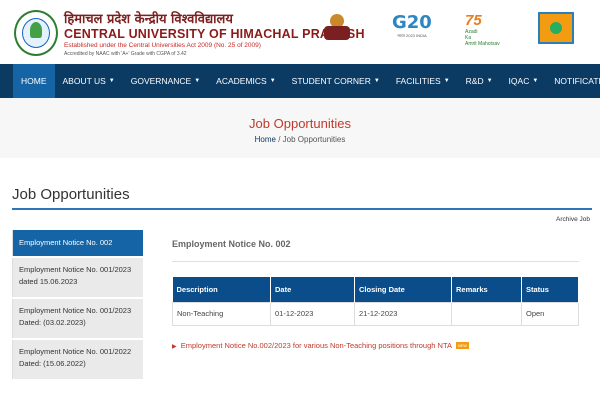 This screenshot has width=600, height=400. I want to click on notice-divider, so click(375, 261).